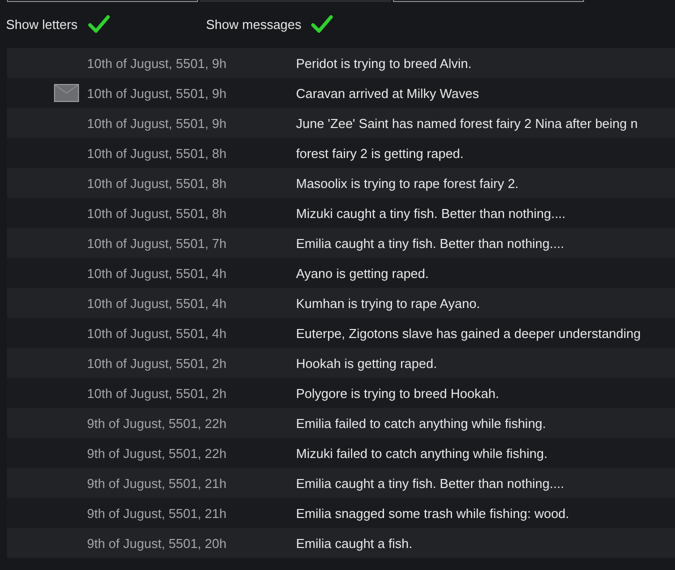 This screenshot has width=675, height=570. What do you see at coordinates (157, 243) in the screenshot?
I see `log-date: 10th of Jugust, 5501, 7h` at bounding box center [157, 243].